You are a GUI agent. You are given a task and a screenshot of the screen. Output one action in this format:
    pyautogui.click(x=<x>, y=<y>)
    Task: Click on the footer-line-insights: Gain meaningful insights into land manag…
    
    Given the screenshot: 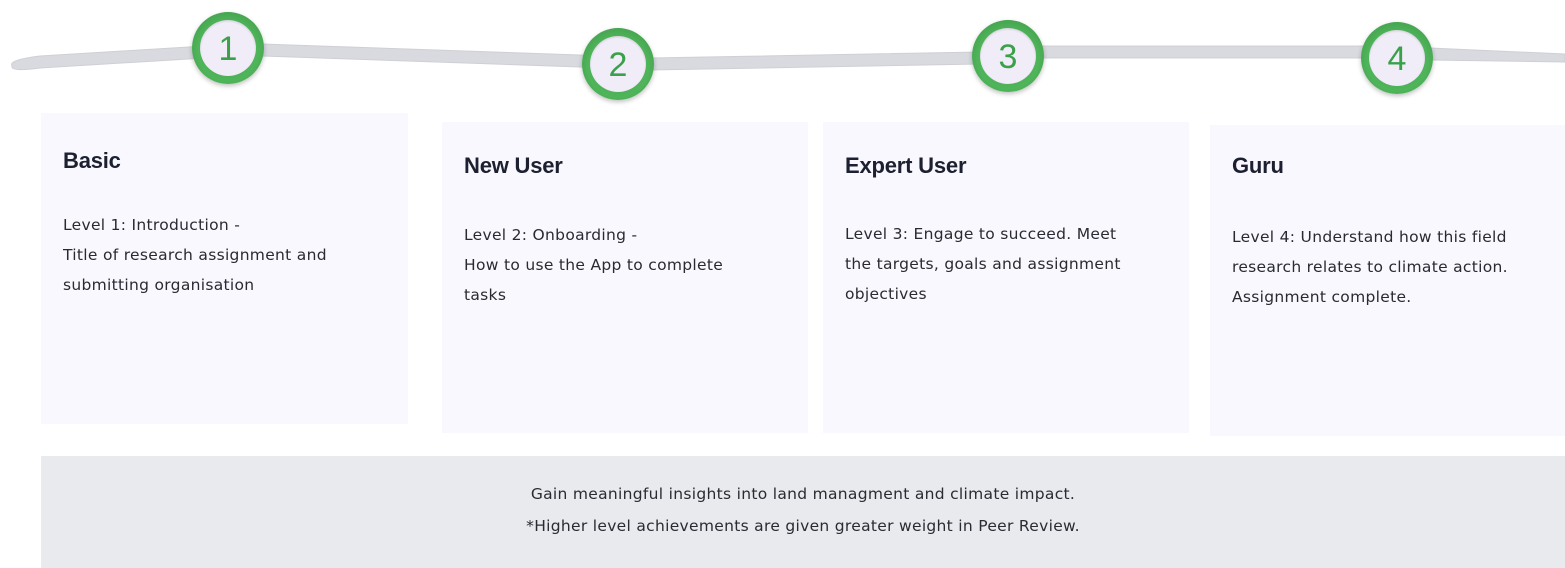 What is the action you would take?
    pyautogui.click(x=803, y=494)
    